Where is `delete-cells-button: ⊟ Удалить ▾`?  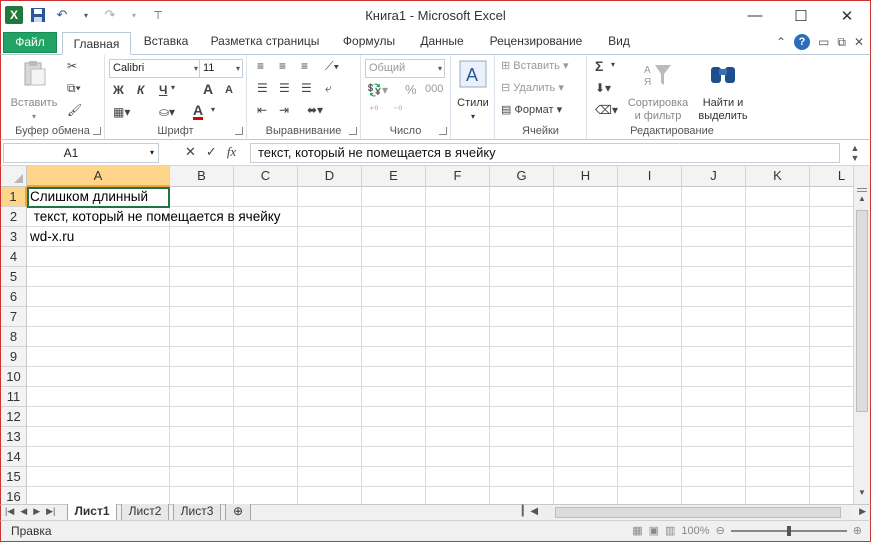
delete-cells-button: ⊟ Удалить ▾ is located at coordinates (532, 87).